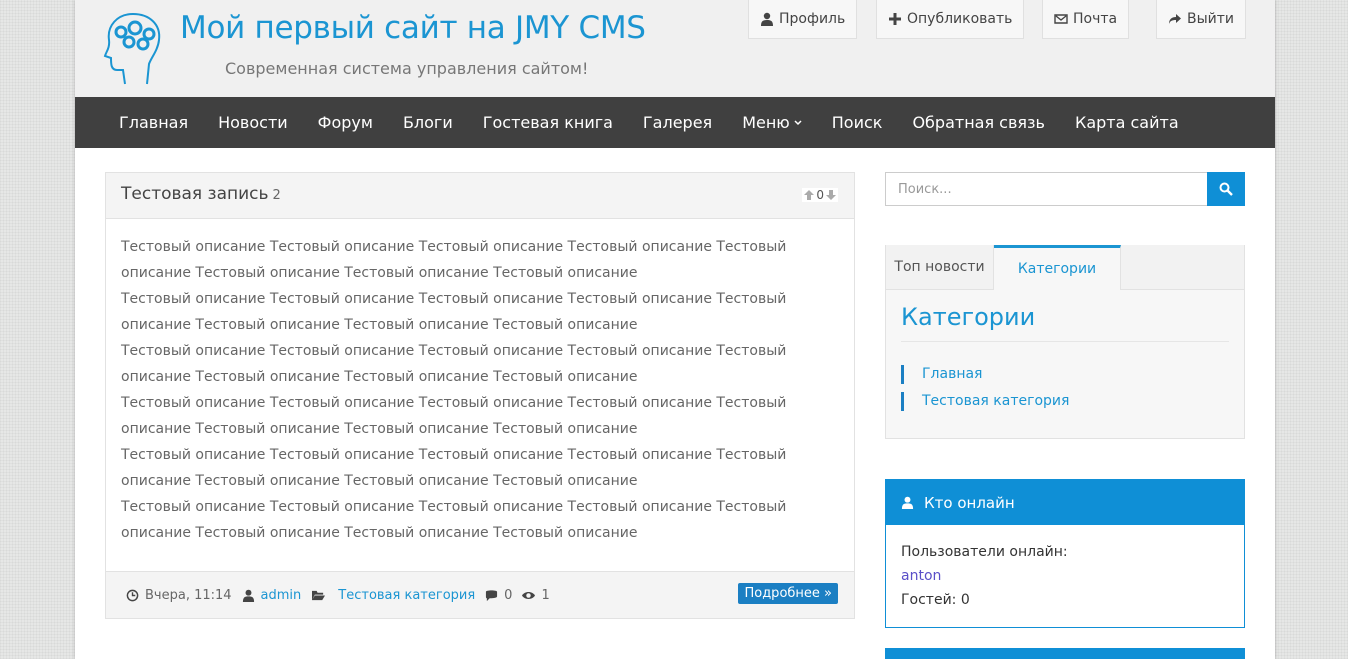  I want to click on users-online-label: Пользователи онлайн:, so click(984, 552).